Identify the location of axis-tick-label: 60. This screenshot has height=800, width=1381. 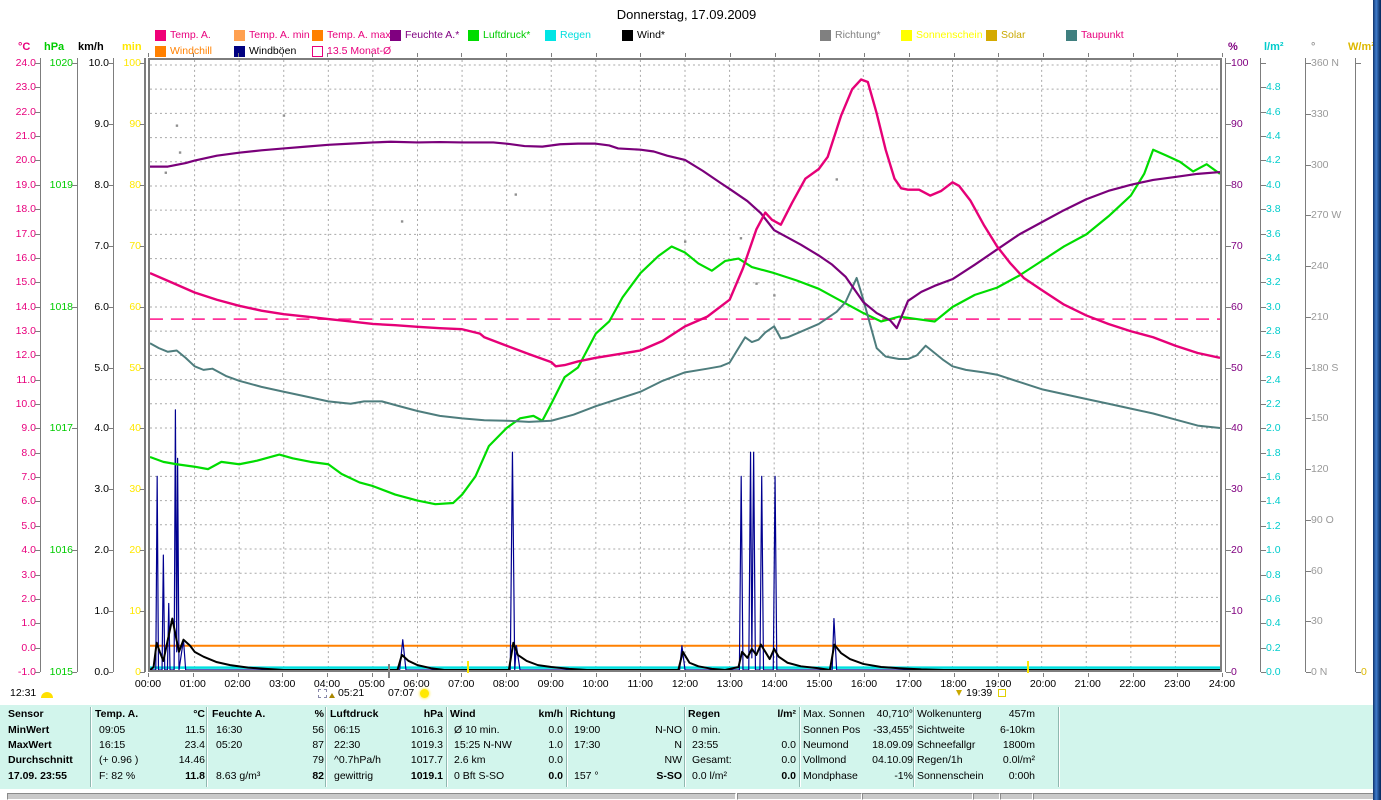
(1317, 570).